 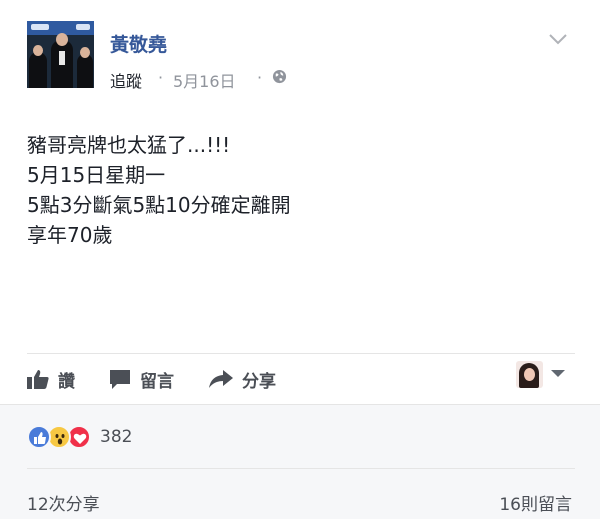 What do you see at coordinates (204, 80) in the screenshot?
I see `post-date: 5月16日` at bounding box center [204, 80].